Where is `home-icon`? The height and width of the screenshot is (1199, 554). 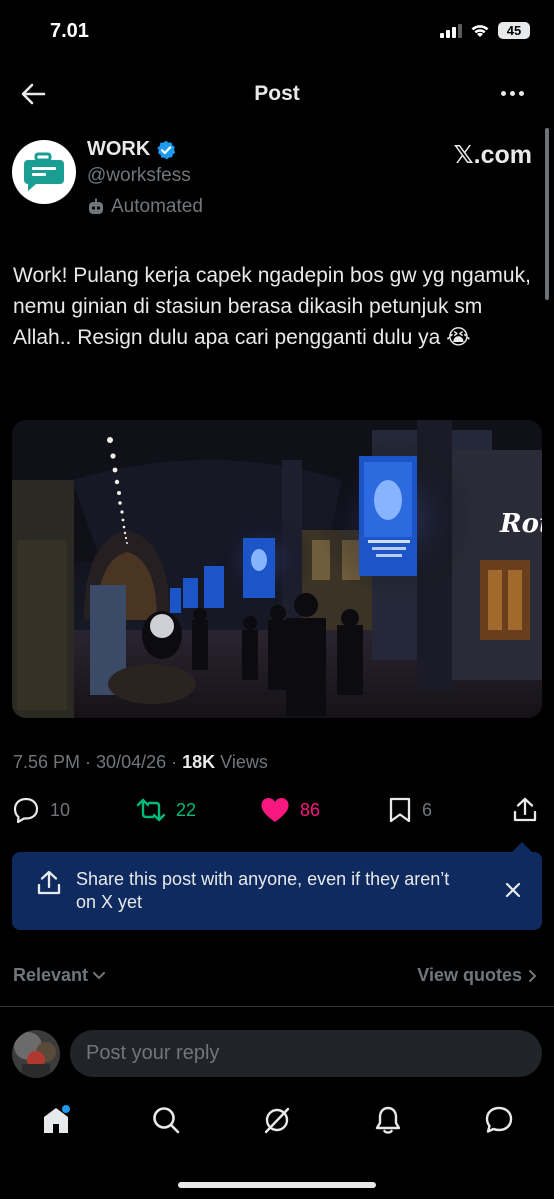
home-icon is located at coordinates (57, 1119).